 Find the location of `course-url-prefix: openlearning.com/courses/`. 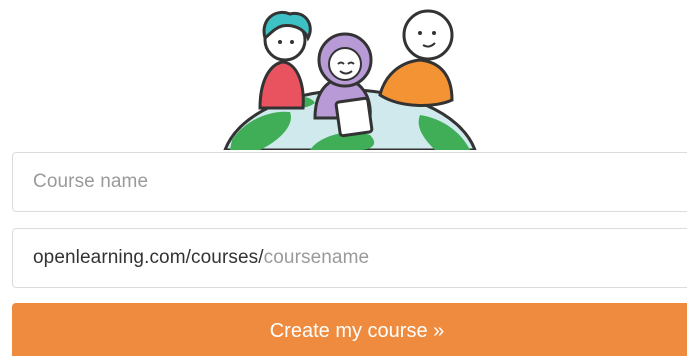

course-url-prefix: openlearning.com/courses/ is located at coordinates (148, 257).